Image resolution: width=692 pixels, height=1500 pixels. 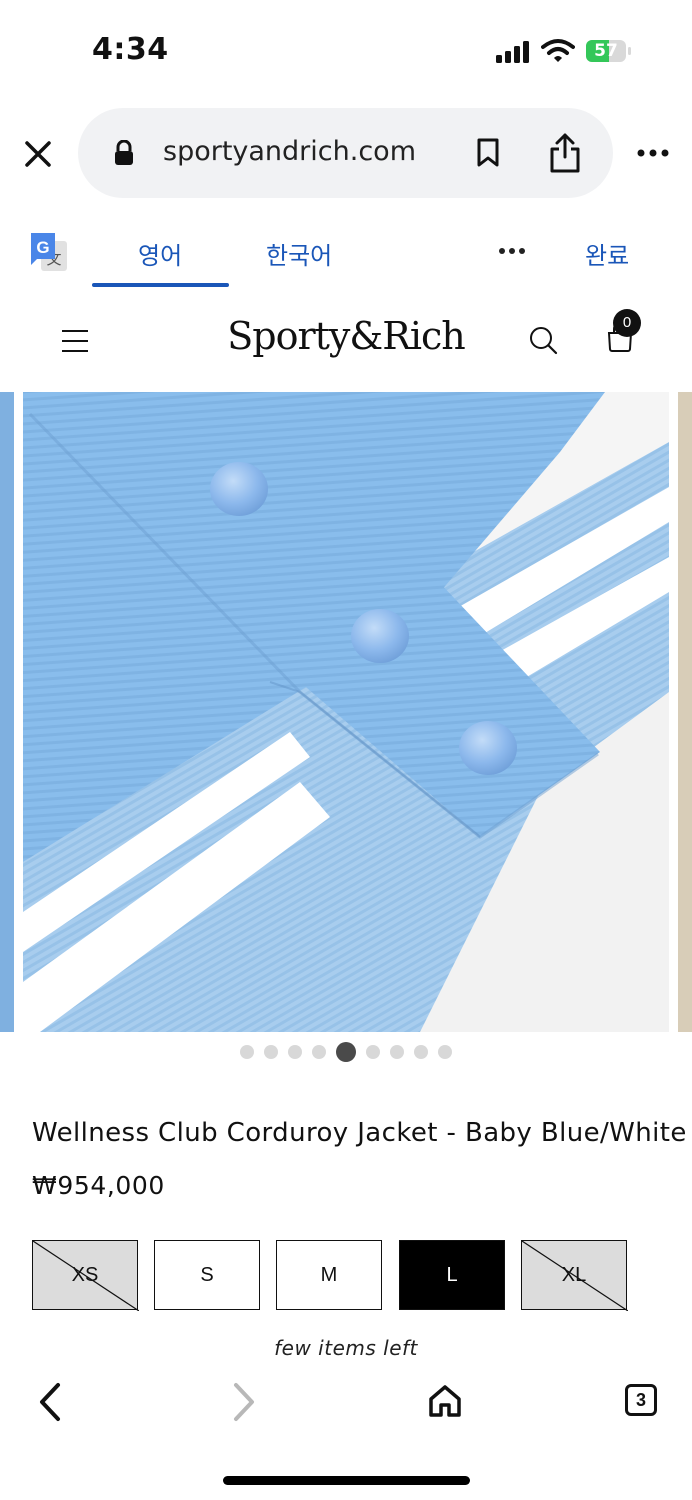 I want to click on stock-note: few items left, so click(x=346, y=1348).